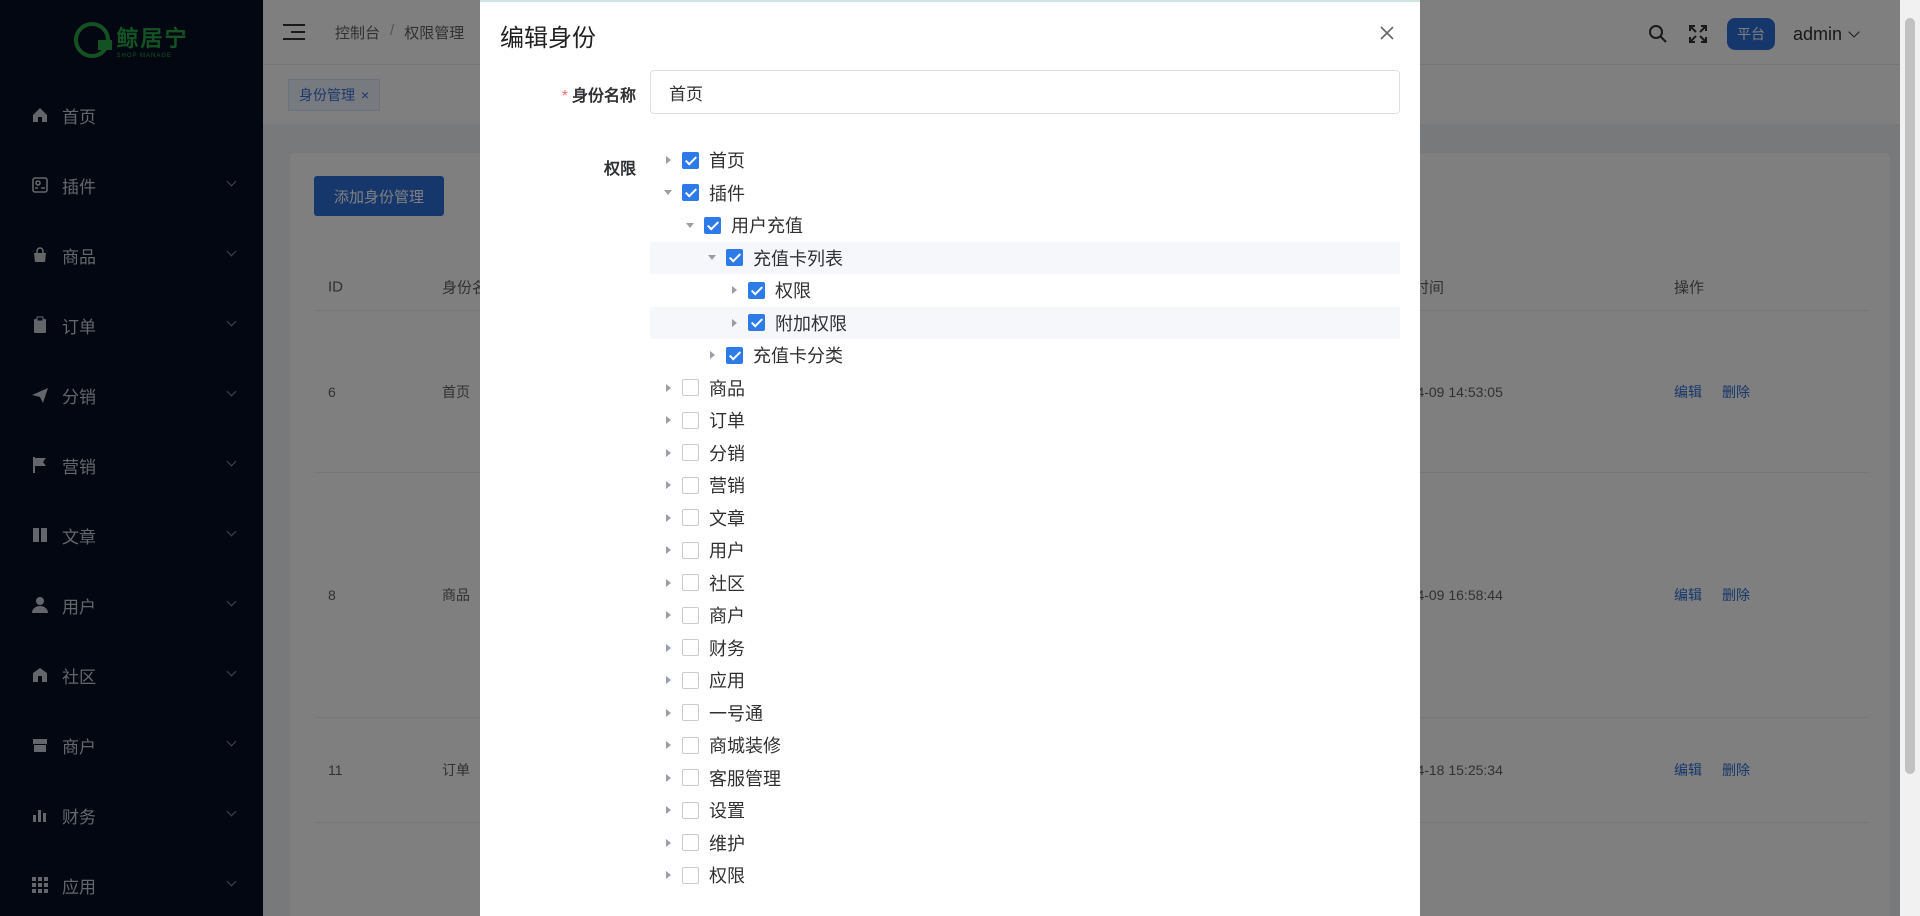  I want to click on tree-node: 分销, so click(1025, 453).